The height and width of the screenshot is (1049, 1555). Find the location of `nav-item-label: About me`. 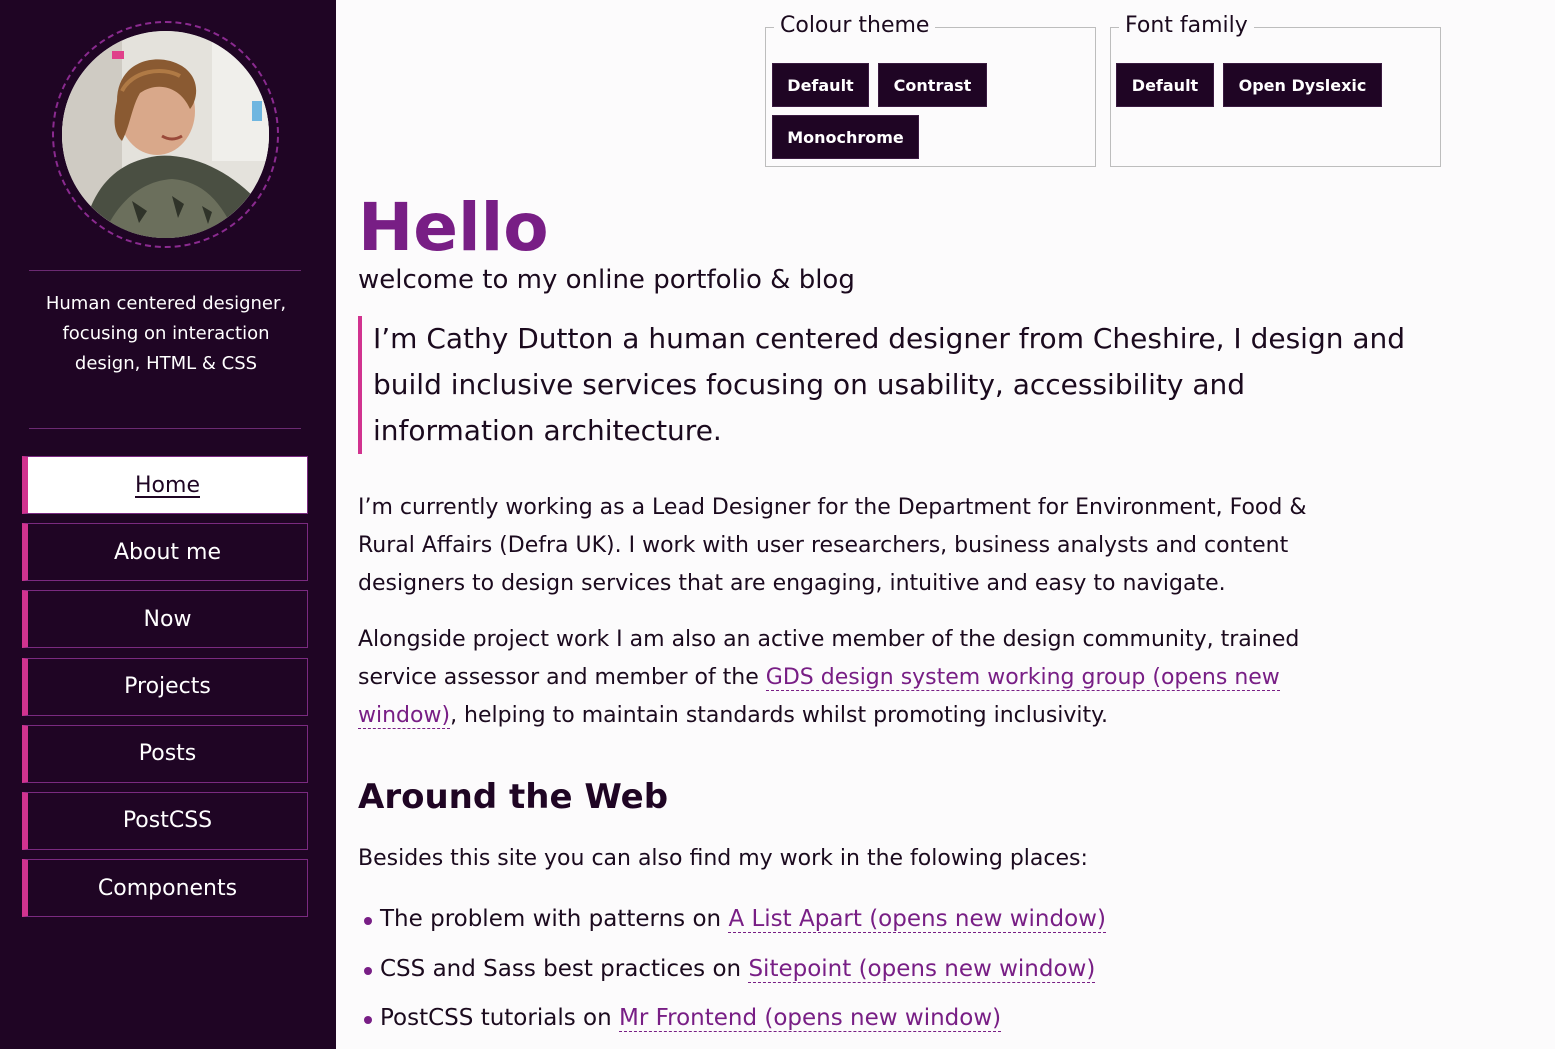

nav-item-label: About me is located at coordinates (167, 552).